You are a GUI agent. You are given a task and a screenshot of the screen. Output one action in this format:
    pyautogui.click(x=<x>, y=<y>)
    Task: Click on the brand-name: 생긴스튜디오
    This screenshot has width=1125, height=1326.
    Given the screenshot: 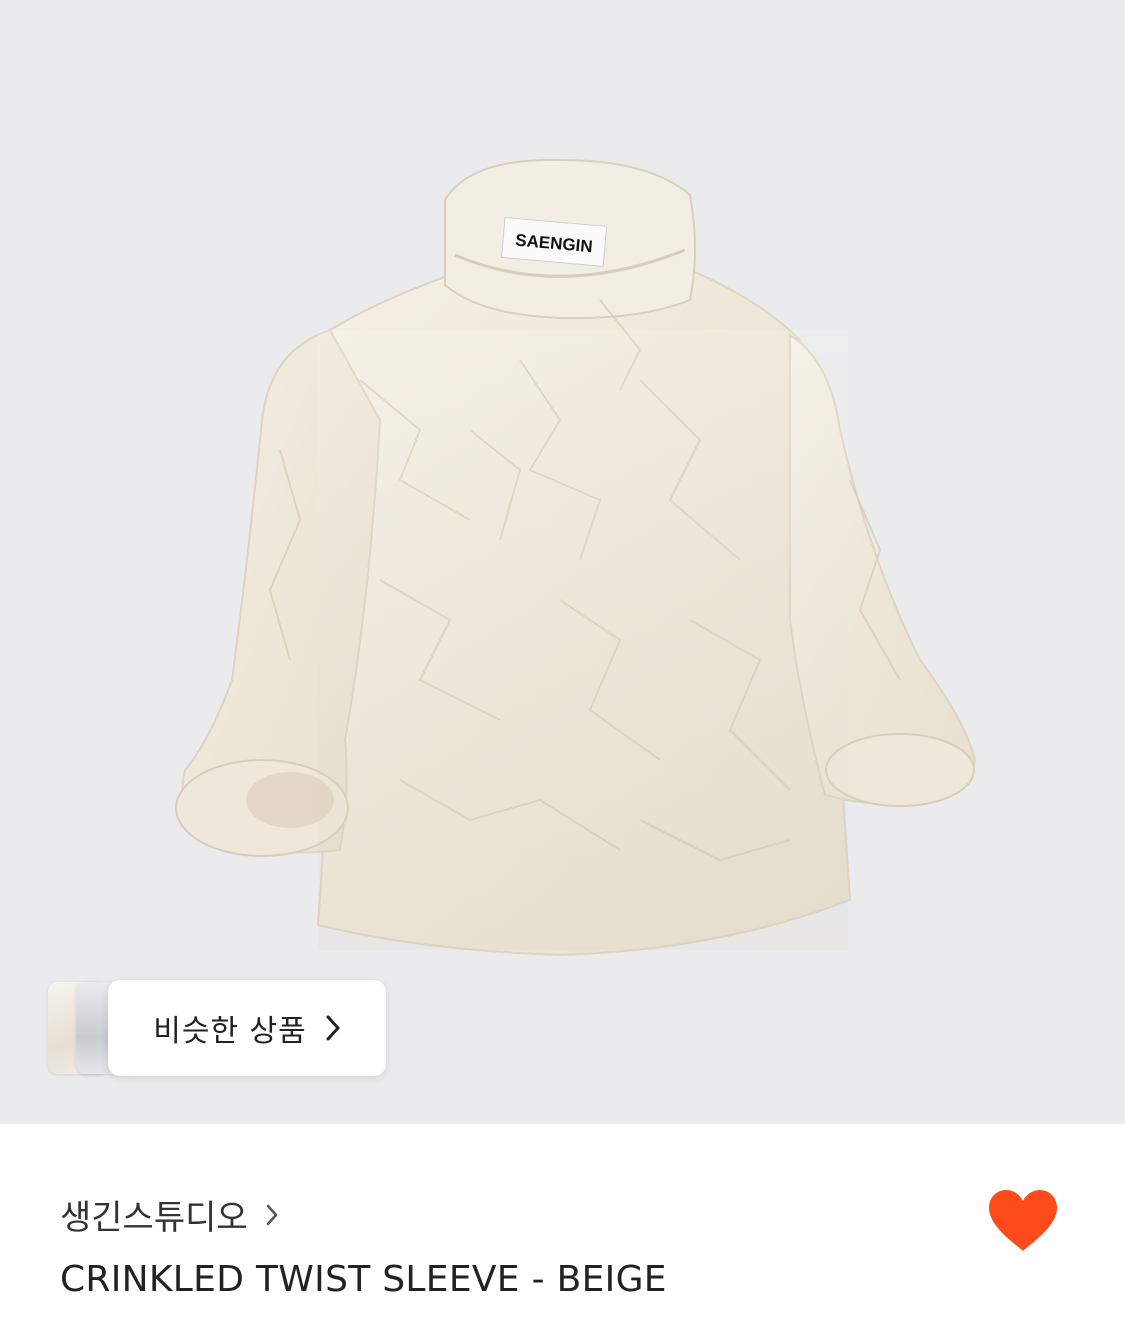 What is the action you would take?
    pyautogui.click(x=154, y=1218)
    